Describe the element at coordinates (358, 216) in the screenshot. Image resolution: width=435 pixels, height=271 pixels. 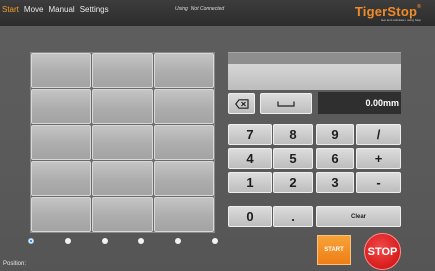
I see `clear-button: Clear` at that location.